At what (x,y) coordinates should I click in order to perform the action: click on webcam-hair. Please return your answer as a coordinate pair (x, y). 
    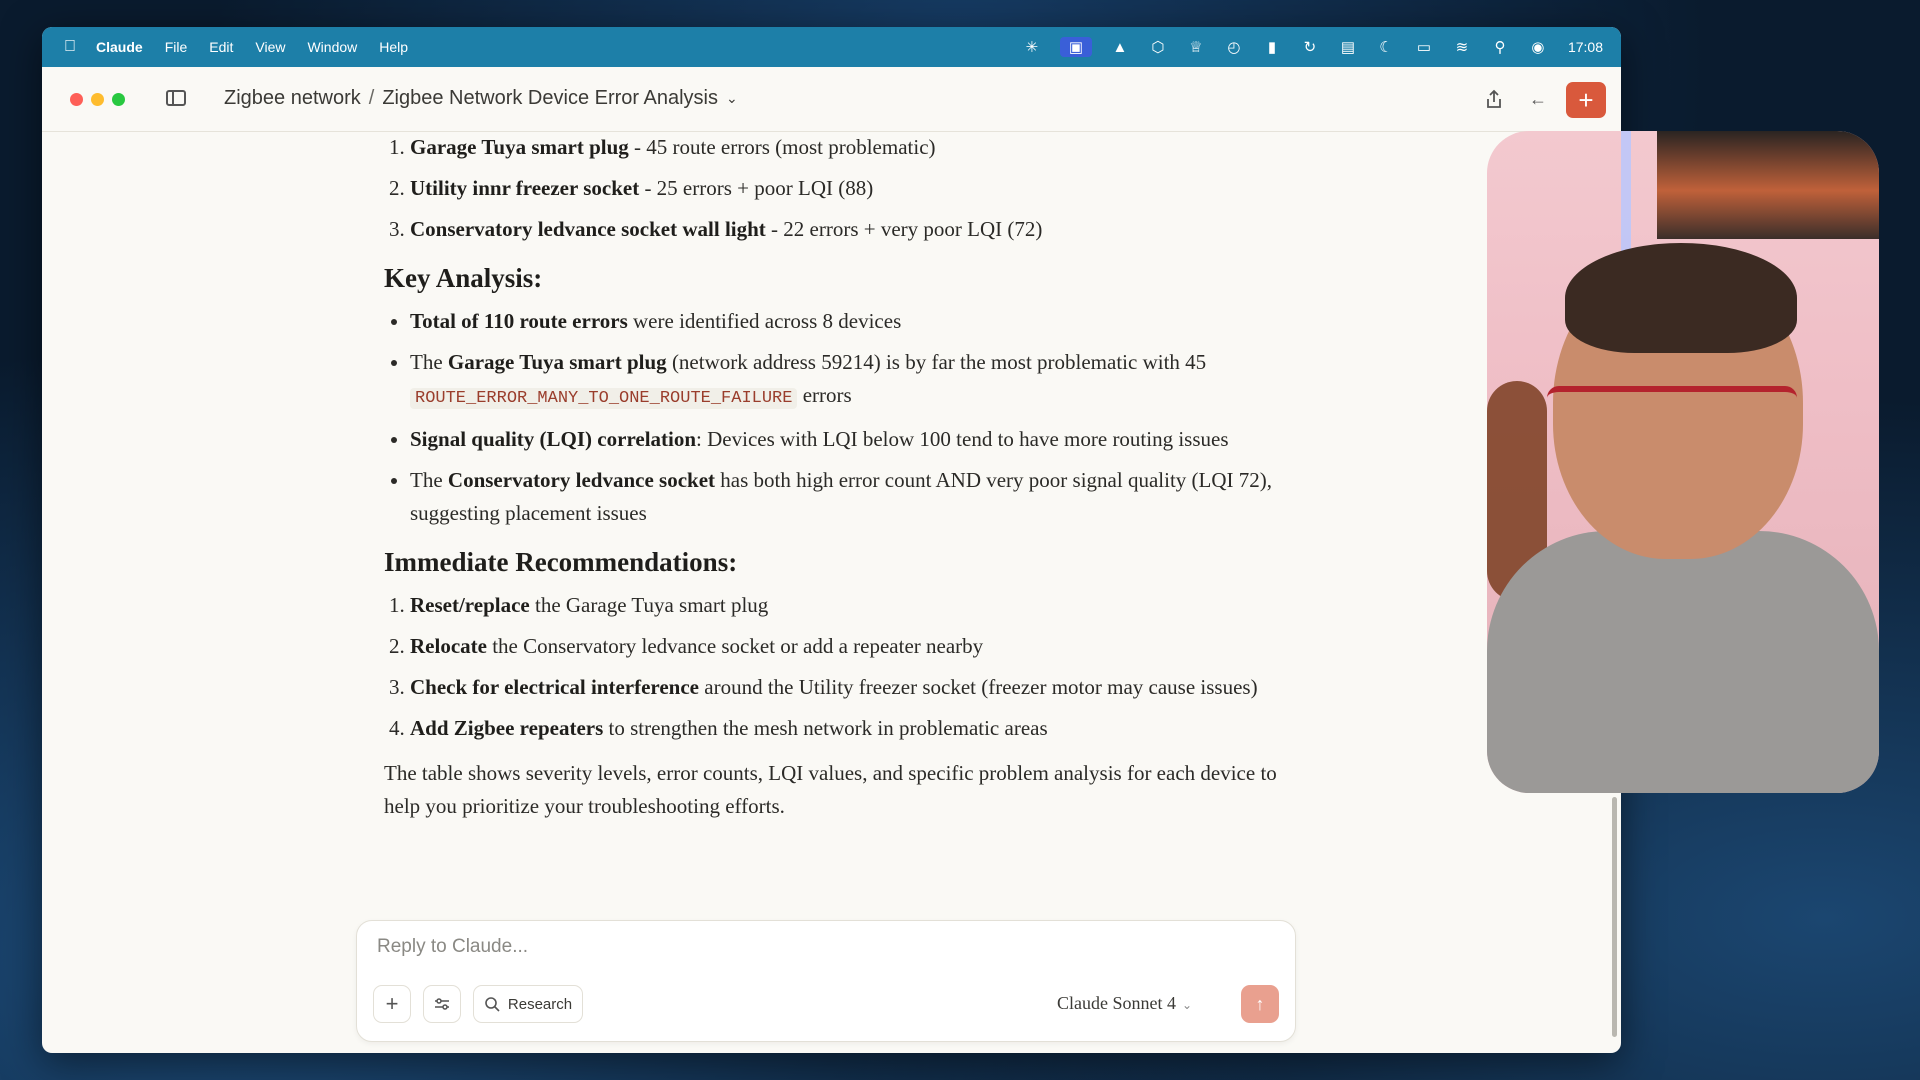
    Looking at the image, I should click on (1681, 298).